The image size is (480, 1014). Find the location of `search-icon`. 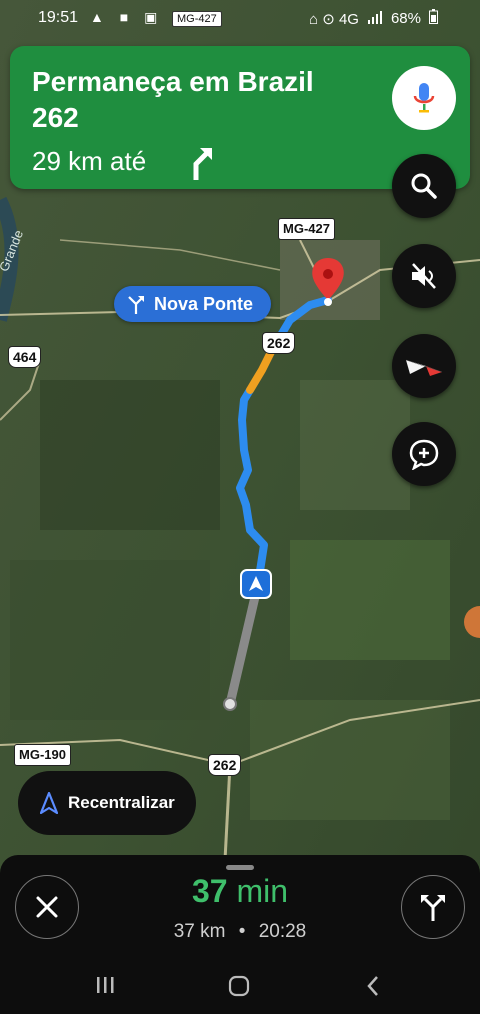

search-icon is located at coordinates (424, 186).